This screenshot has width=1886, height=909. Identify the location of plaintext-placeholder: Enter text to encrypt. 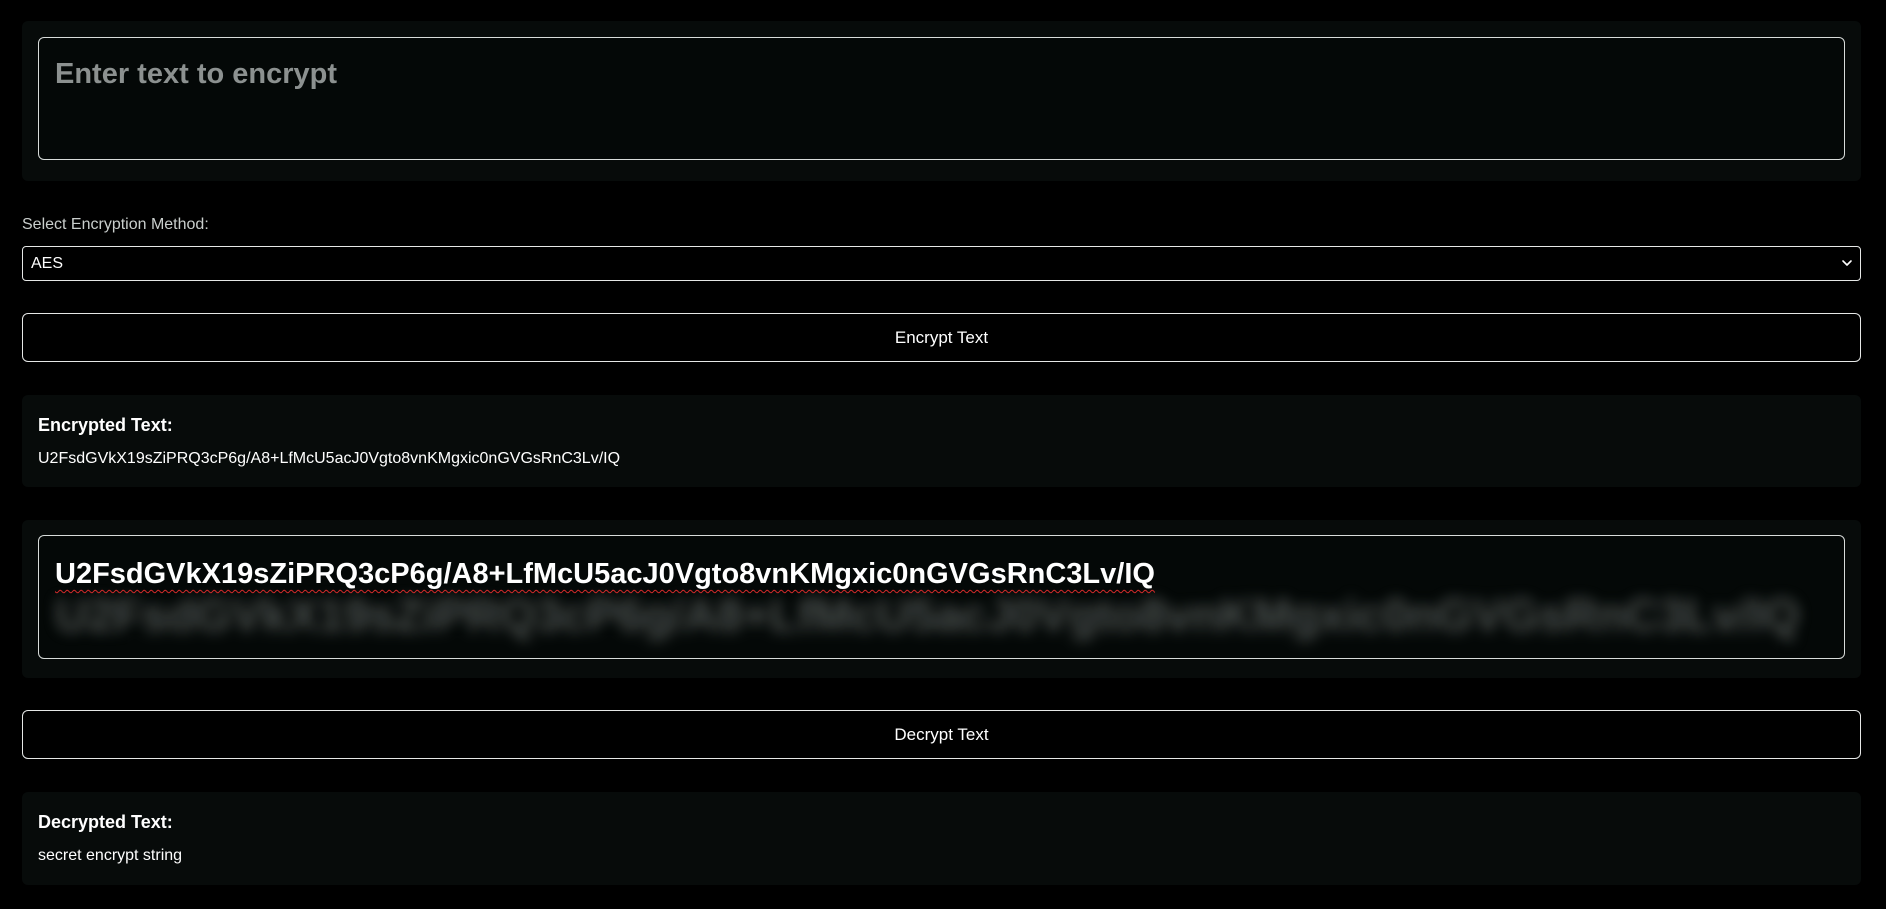
(196, 74).